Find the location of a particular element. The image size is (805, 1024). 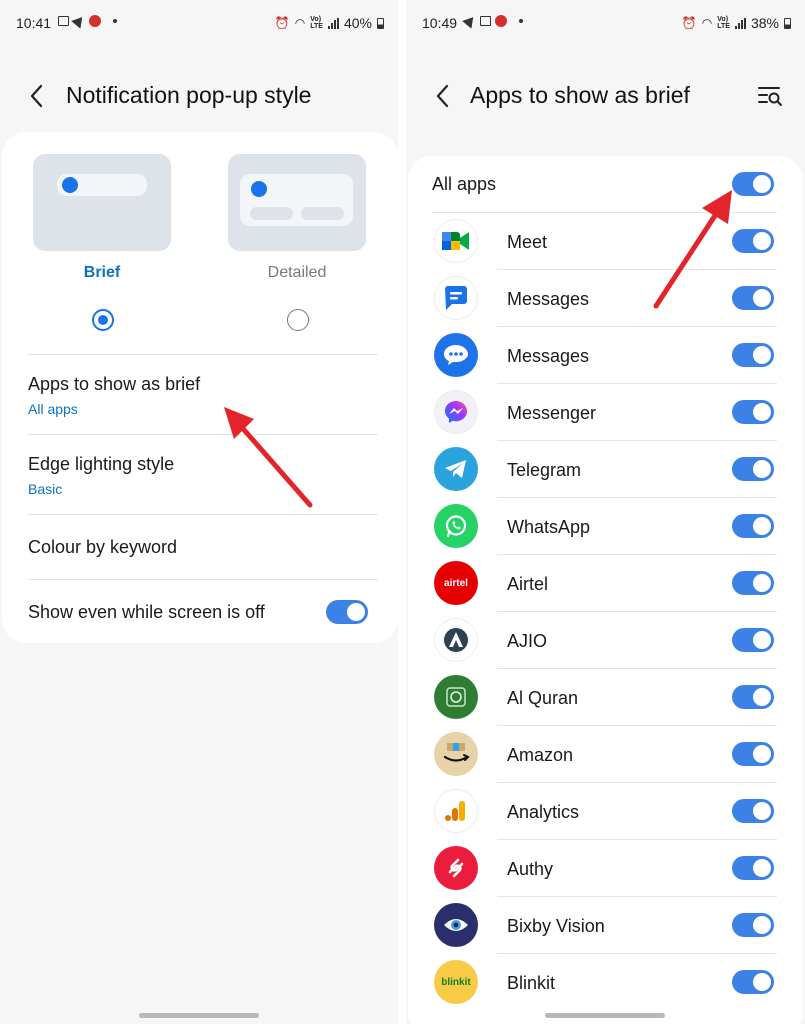

row-title: Apps to show as brief is located at coordinates (114, 384).